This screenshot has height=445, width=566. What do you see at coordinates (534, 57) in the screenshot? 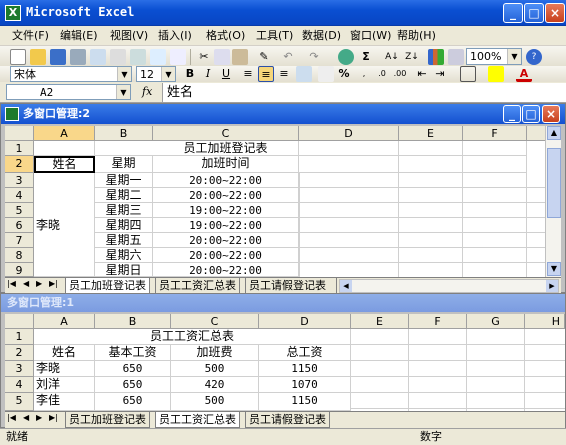
I see `help-icon: ?` at bounding box center [534, 57].